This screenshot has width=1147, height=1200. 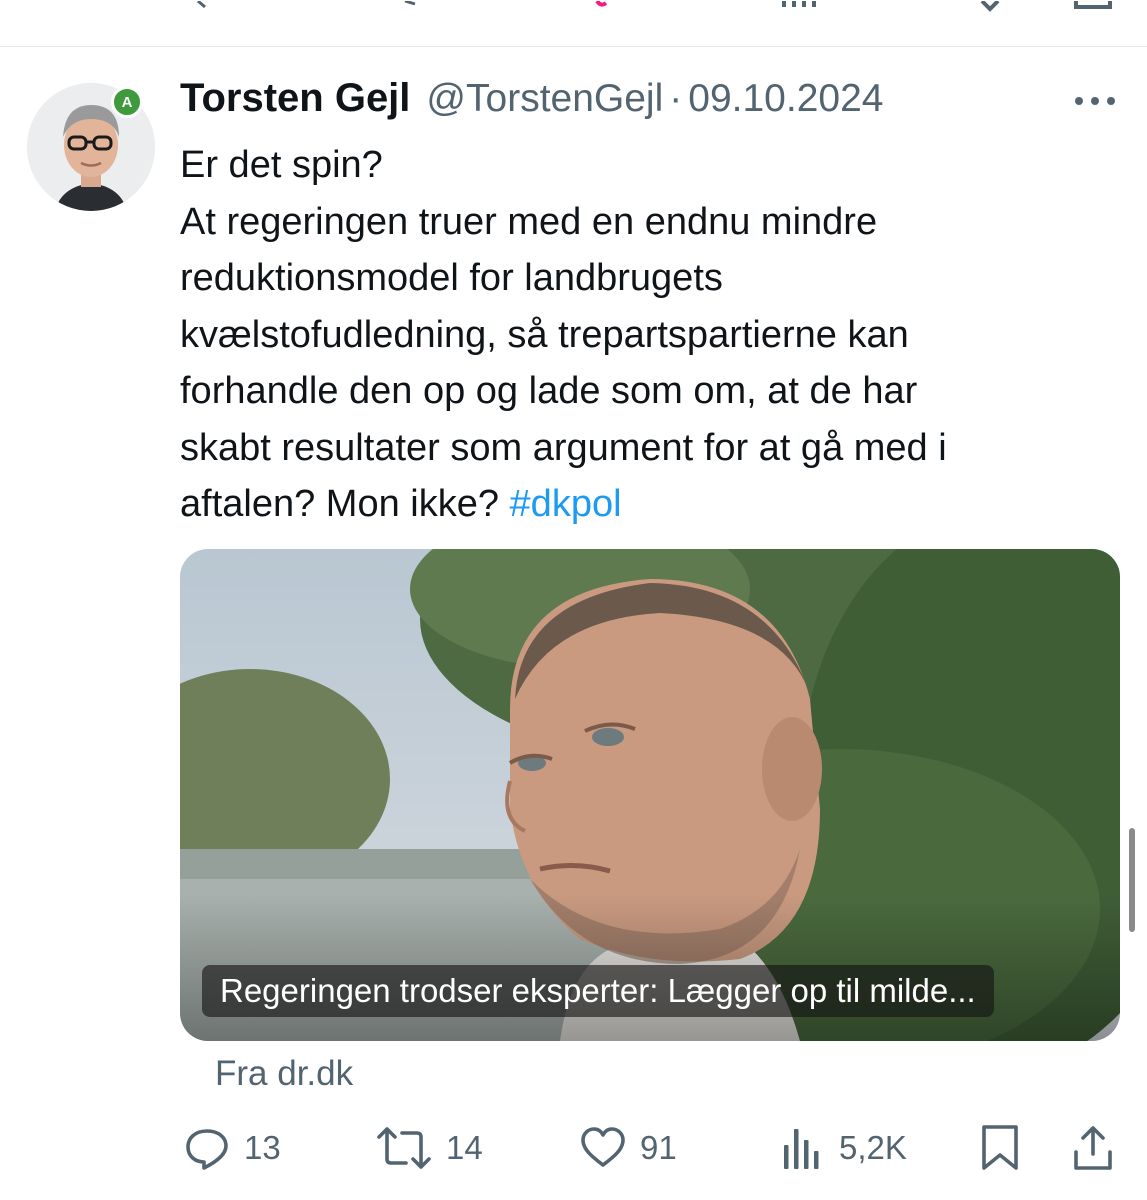 I want to click on share-button, so click(x=1093, y=1148).